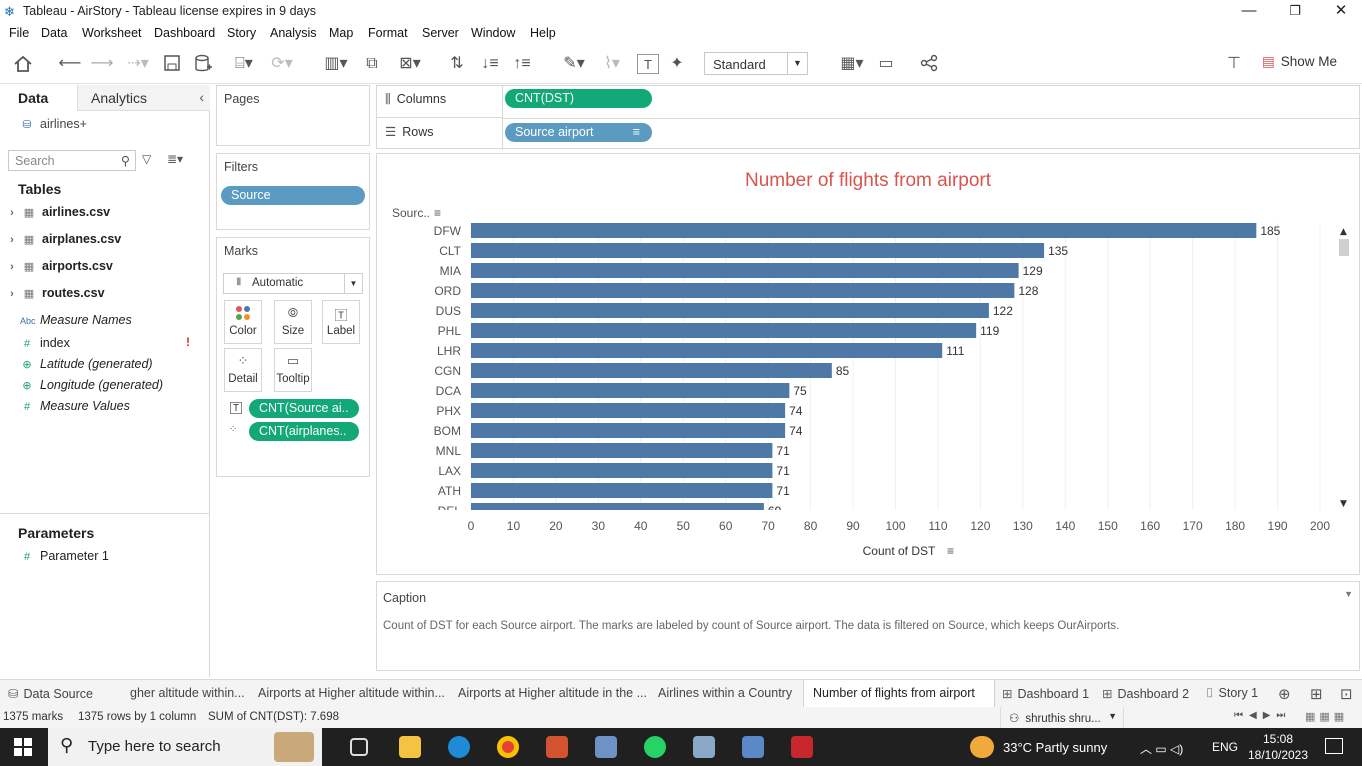  I want to click on category-label: DEL, so click(450, 511).